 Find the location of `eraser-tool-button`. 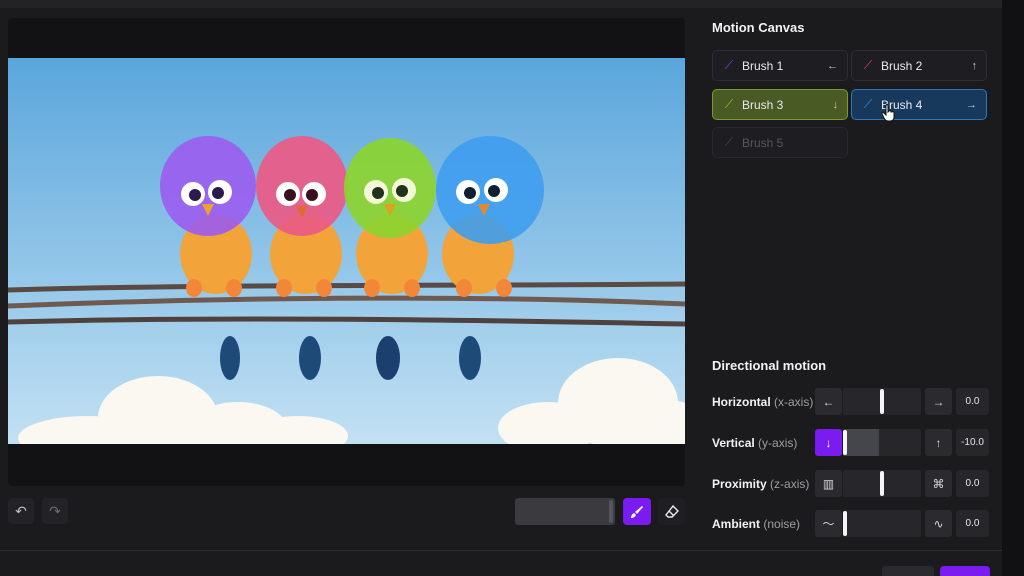

eraser-tool-button is located at coordinates (671, 511).